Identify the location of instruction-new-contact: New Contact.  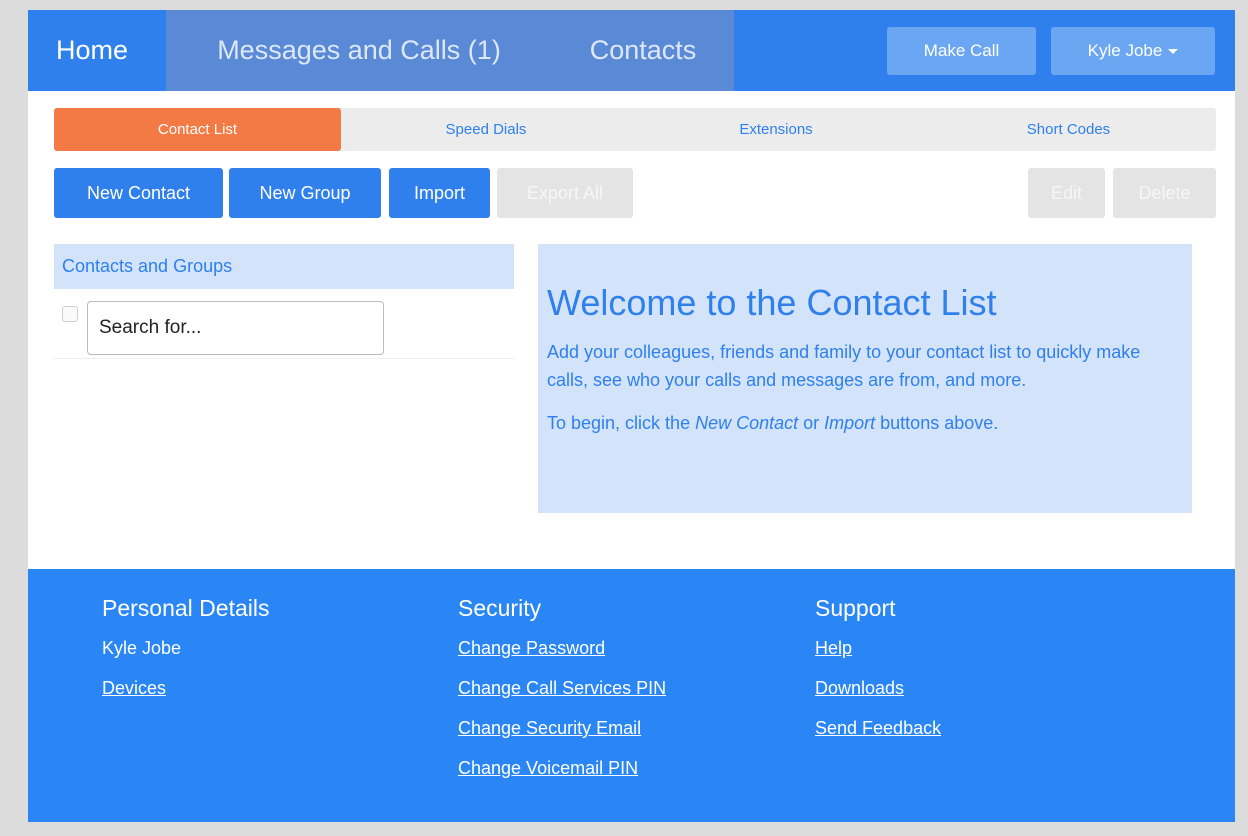
(747, 423).